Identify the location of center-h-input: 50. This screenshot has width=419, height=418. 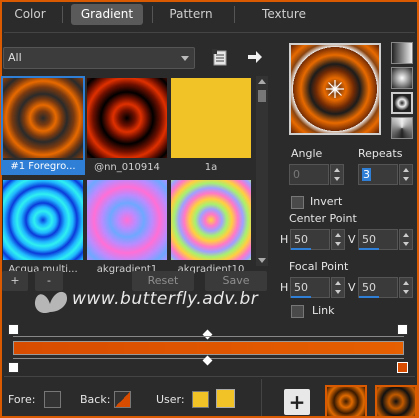
(310, 239).